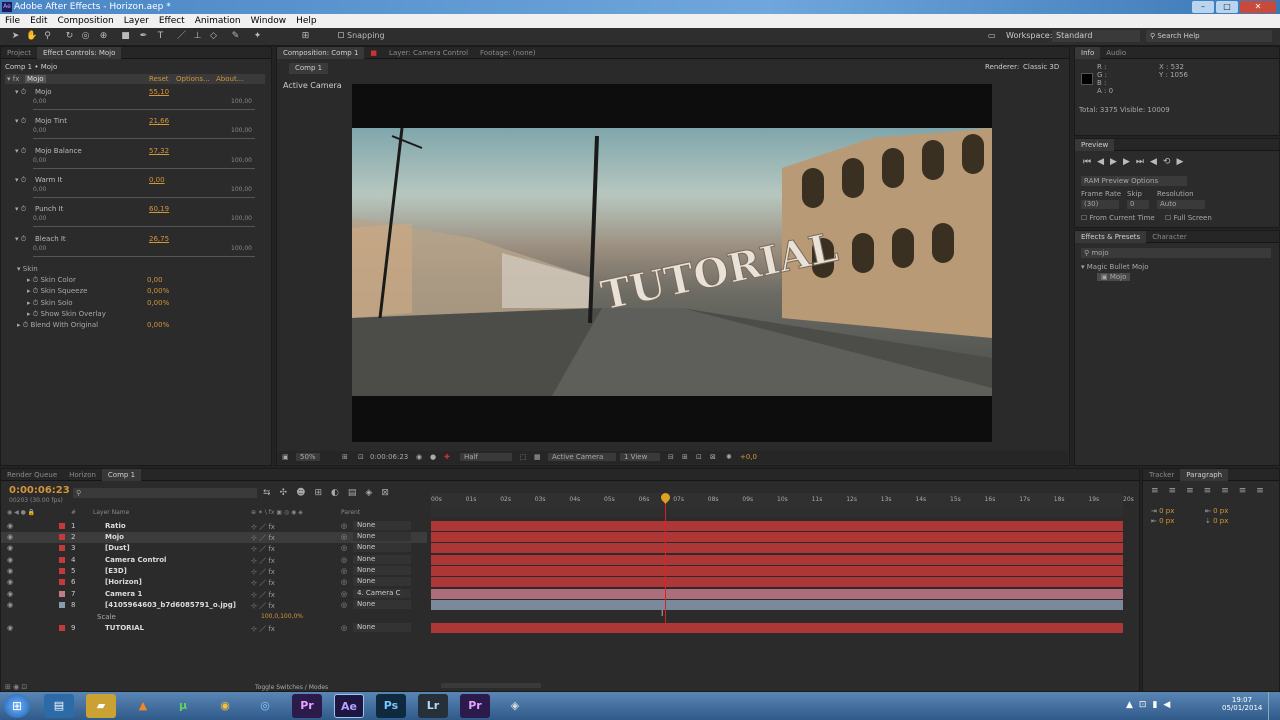  What do you see at coordinates (1088, 52) in the screenshot?
I see `tab-info: Info` at bounding box center [1088, 52].